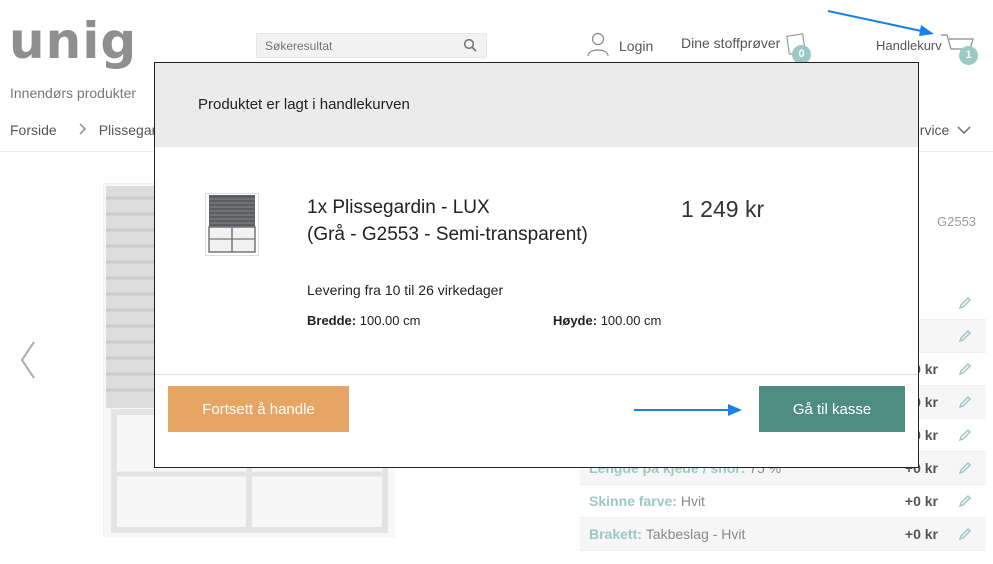 The image size is (993, 564). I want to click on logo: unig, so click(73, 41).